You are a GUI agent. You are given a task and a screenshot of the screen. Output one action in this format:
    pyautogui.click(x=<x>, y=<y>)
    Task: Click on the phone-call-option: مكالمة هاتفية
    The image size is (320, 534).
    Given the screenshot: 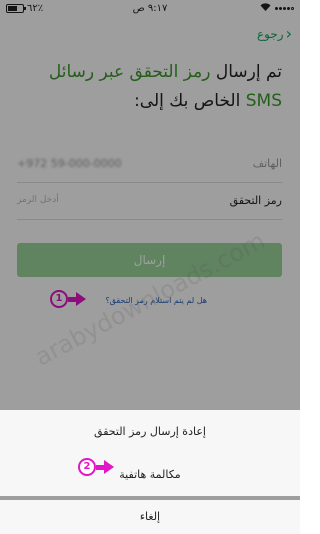 What is the action you would take?
    pyautogui.click(x=150, y=474)
    